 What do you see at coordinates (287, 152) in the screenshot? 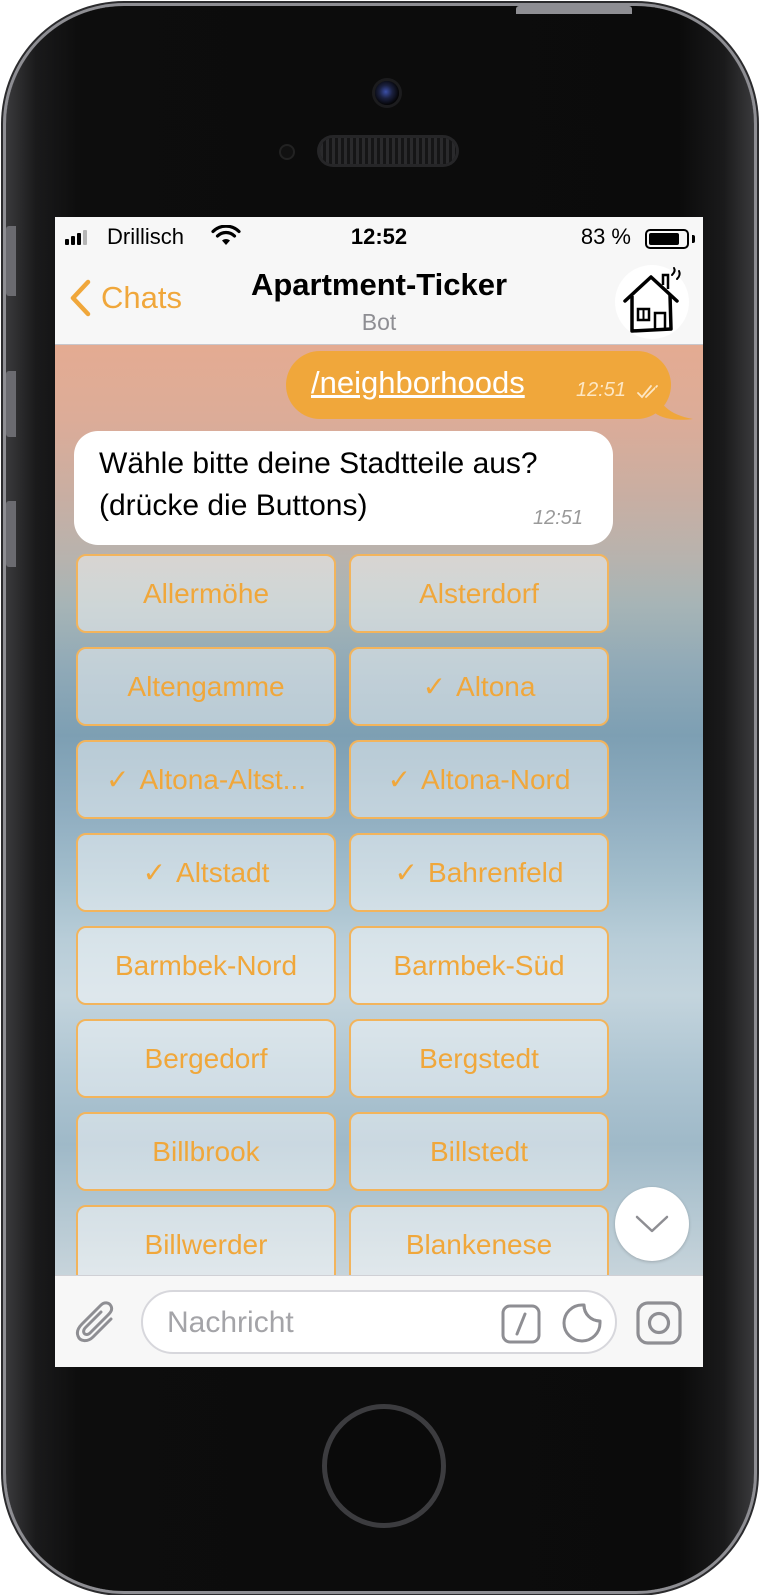
I see `proximity-sensor` at bounding box center [287, 152].